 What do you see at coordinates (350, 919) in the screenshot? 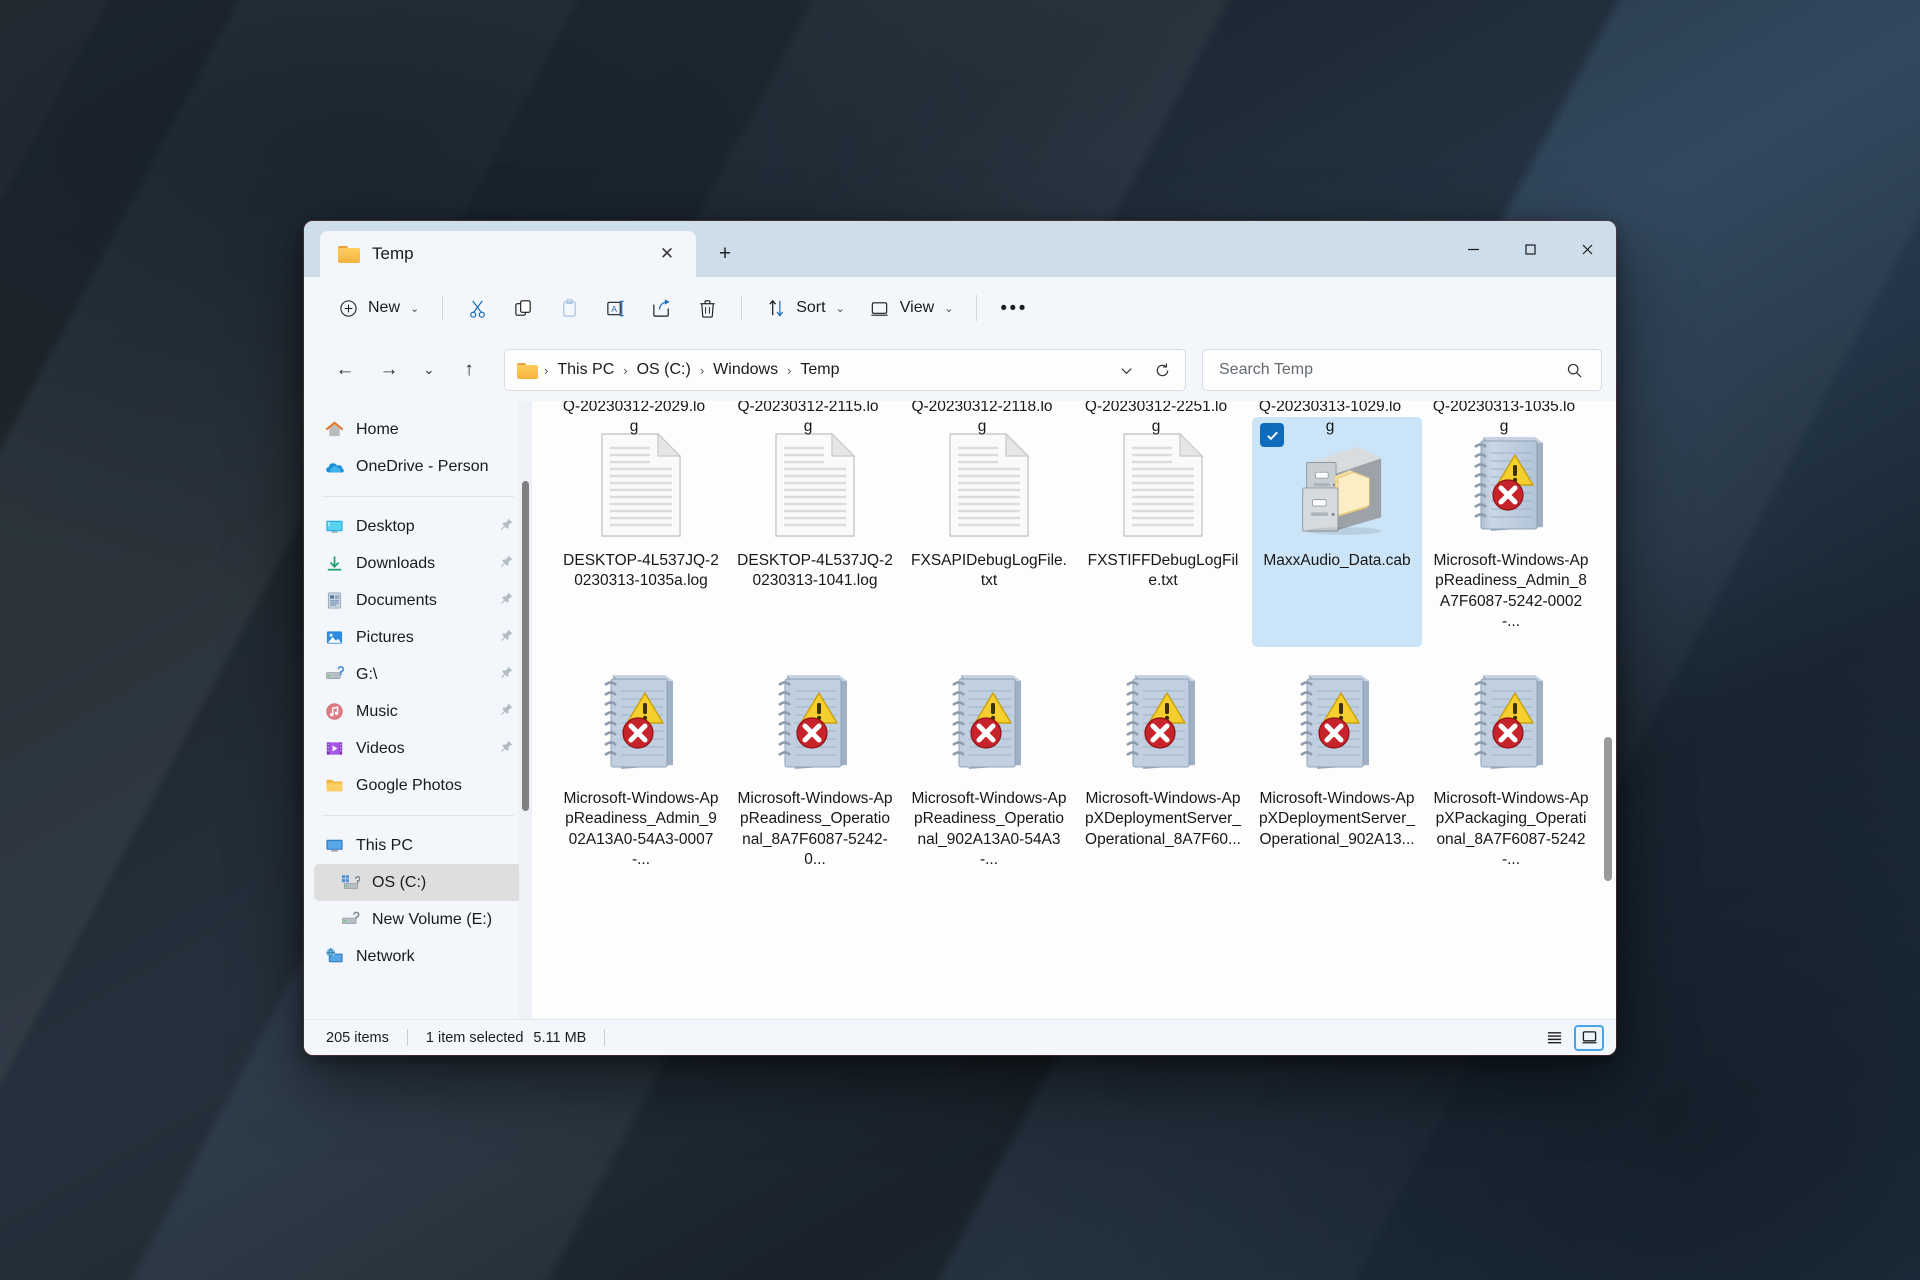
I see `drive-icon` at bounding box center [350, 919].